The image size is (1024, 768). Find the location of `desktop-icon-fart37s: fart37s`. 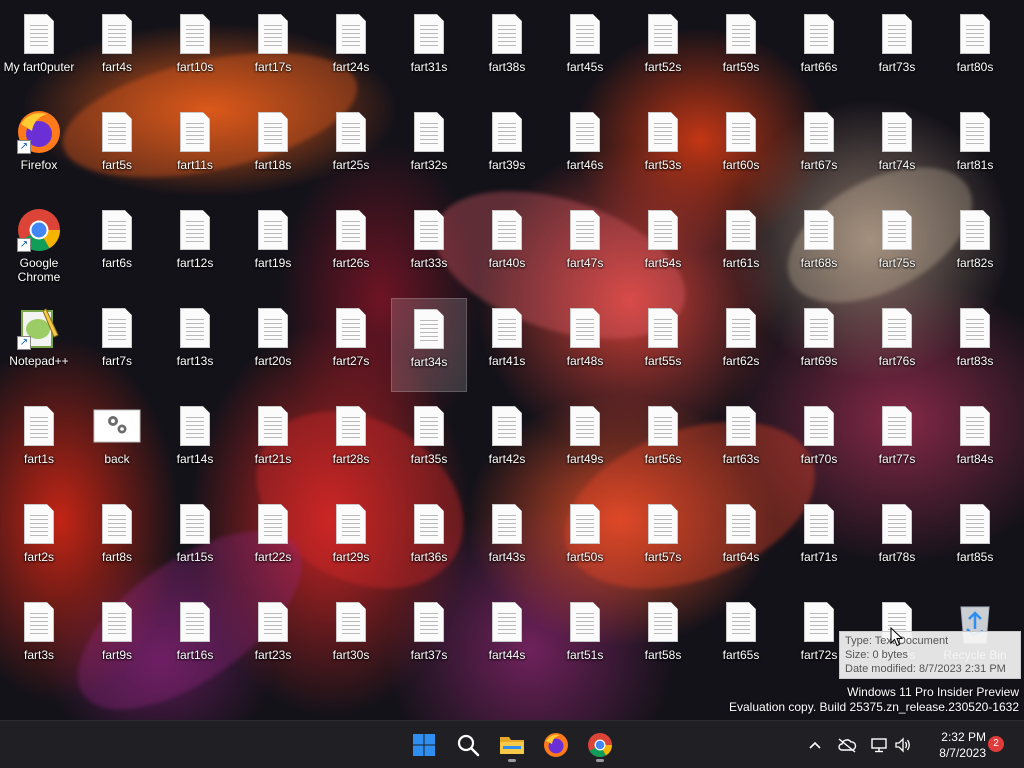

desktop-icon-fart37s: fart37s is located at coordinates (429, 639).